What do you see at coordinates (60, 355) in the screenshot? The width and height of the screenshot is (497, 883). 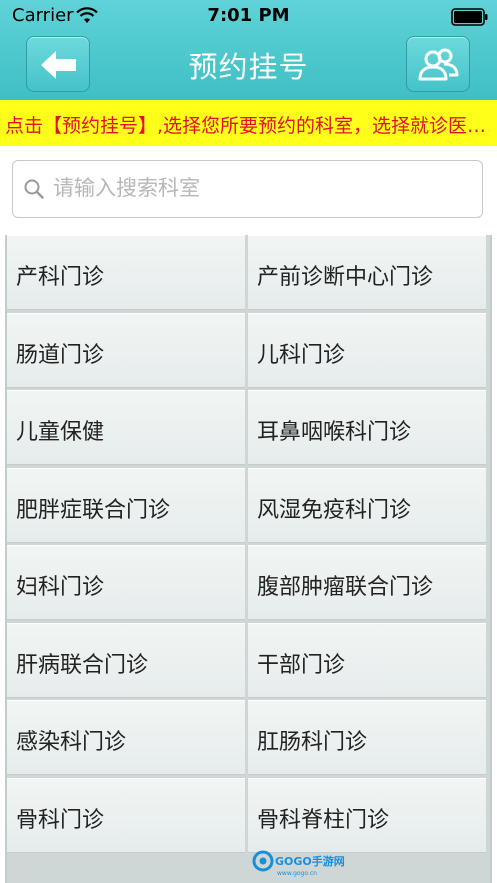 I see `department-label: 肠道门诊` at bounding box center [60, 355].